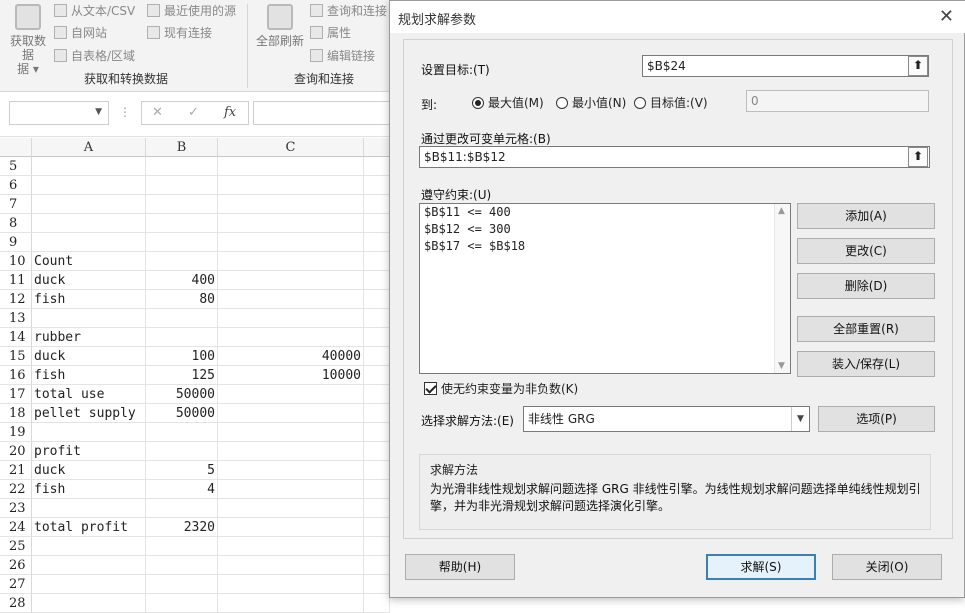  Describe the element at coordinates (182, 356) in the screenshot. I see `cell-b: 100` at that location.